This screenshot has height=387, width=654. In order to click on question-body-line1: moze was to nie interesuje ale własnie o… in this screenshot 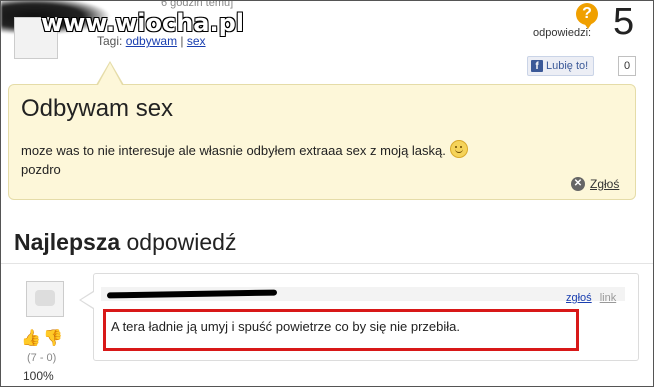, I will do `click(233, 150)`.